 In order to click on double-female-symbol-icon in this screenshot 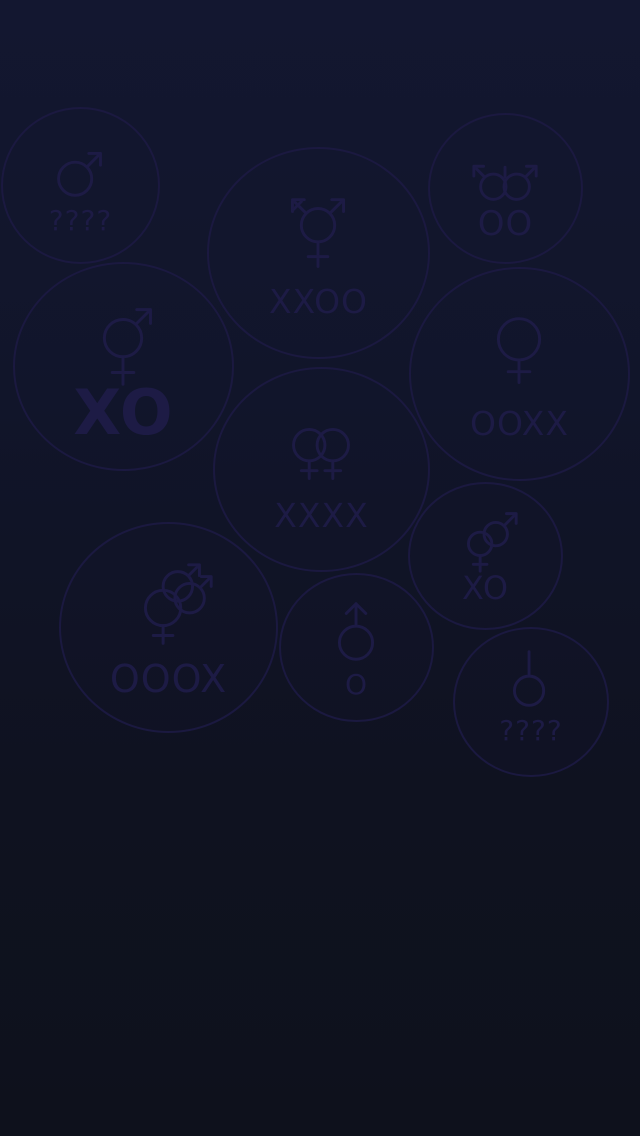, I will do `click(321, 454)`.